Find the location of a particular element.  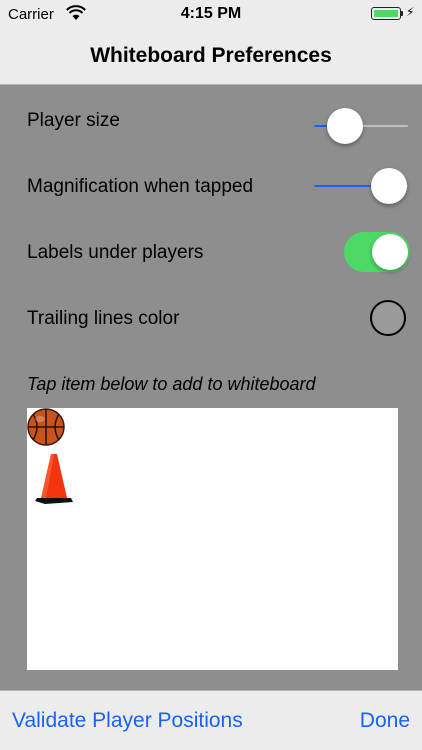

magnification-slider is located at coordinates (361, 186).